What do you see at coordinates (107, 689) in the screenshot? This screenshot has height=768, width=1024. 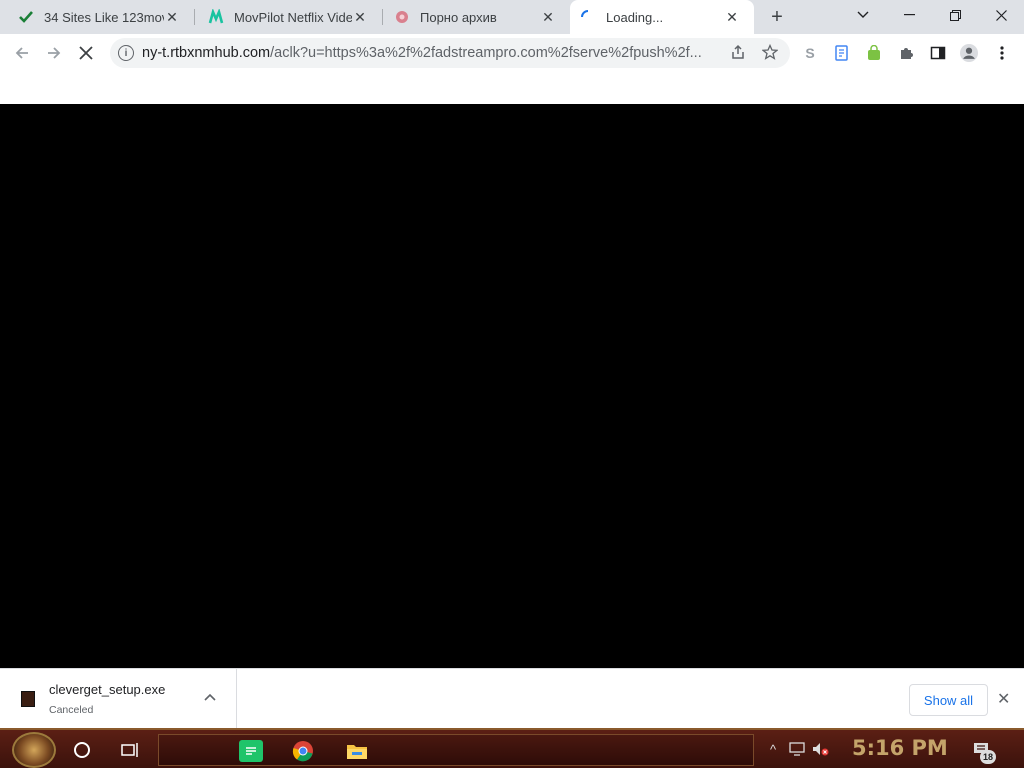 I see `download-filename: cleverget_setup.exe` at bounding box center [107, 689].